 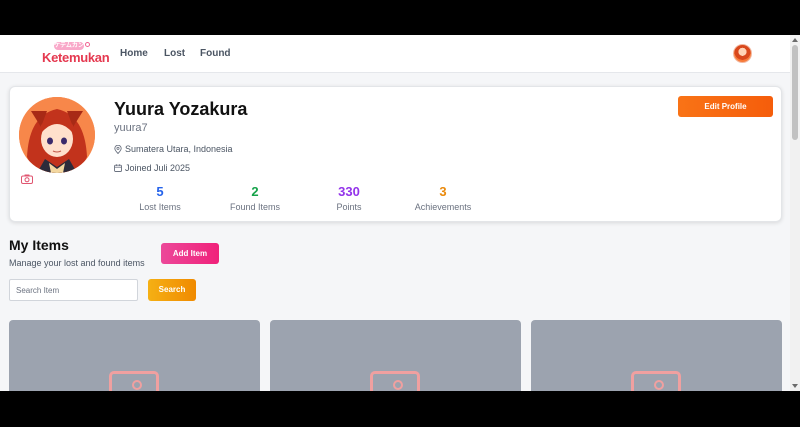 What do you see at coordinates (349, 191) in the screenshot?
I see `stat-value: 330` at bounding box center [349, 191].